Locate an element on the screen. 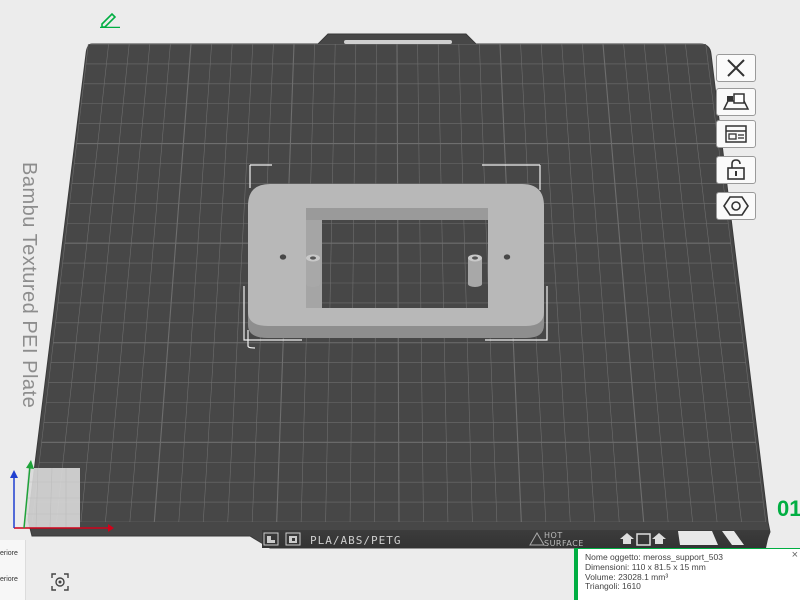 Image resolution: width=800 pixels, height=600 pixels. close-info-button: × is located at coordinates (795, 555).